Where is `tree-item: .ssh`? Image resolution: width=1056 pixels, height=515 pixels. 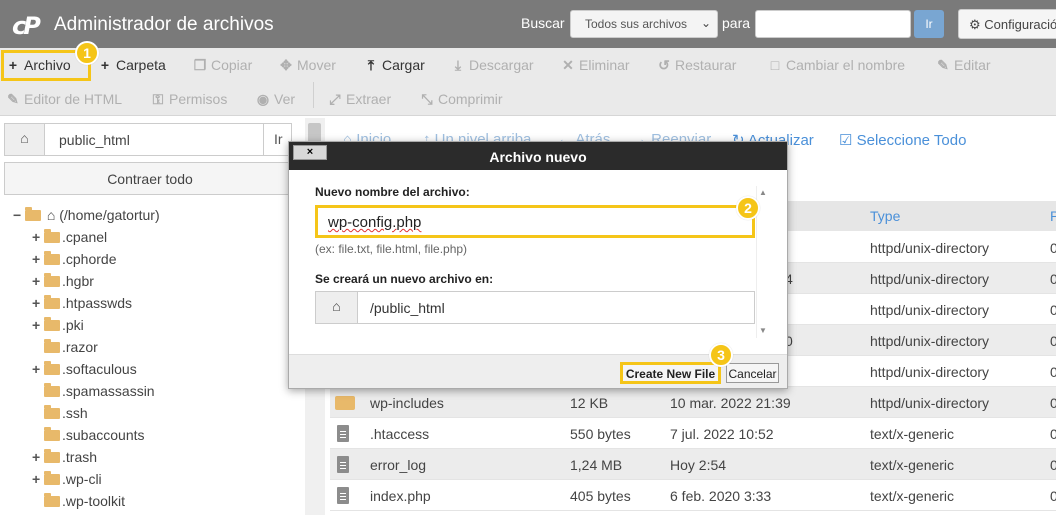 tree-item: .ssh is located at coordinates (60, 413).